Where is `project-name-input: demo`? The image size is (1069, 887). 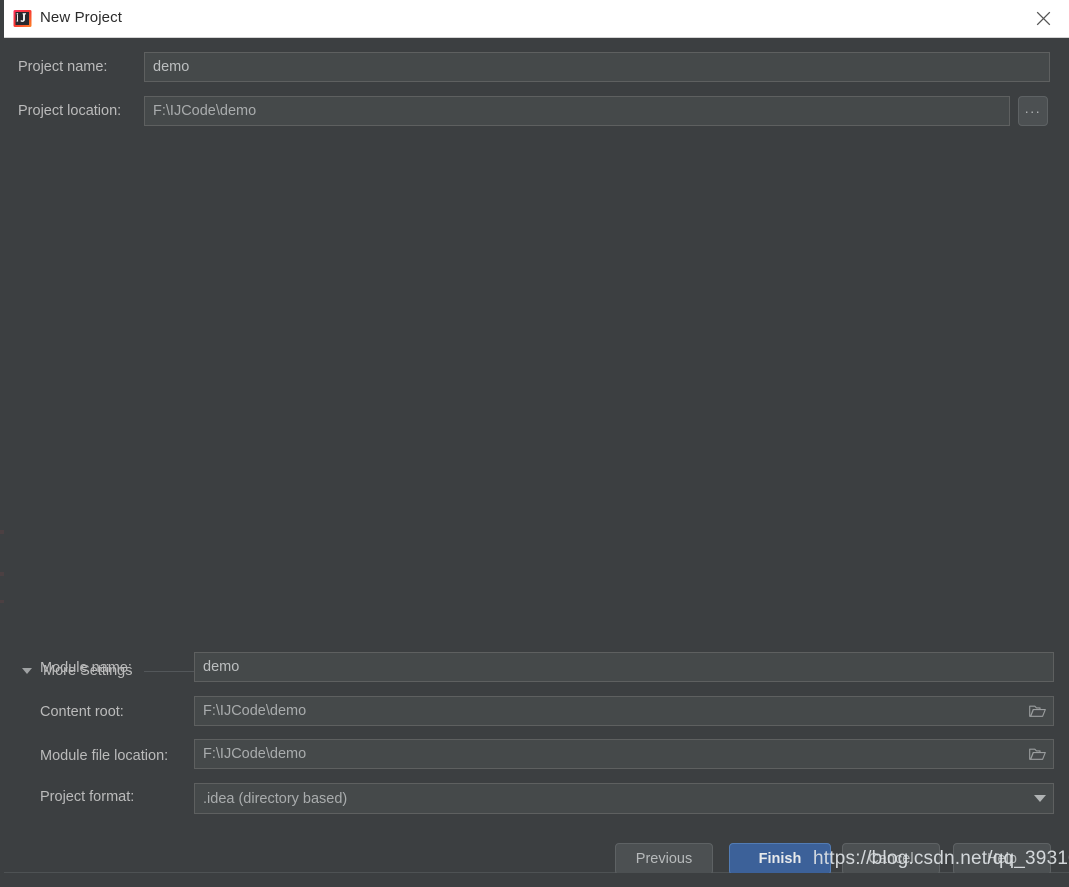
project-name-input: demo is located at coordinates (597, 67).